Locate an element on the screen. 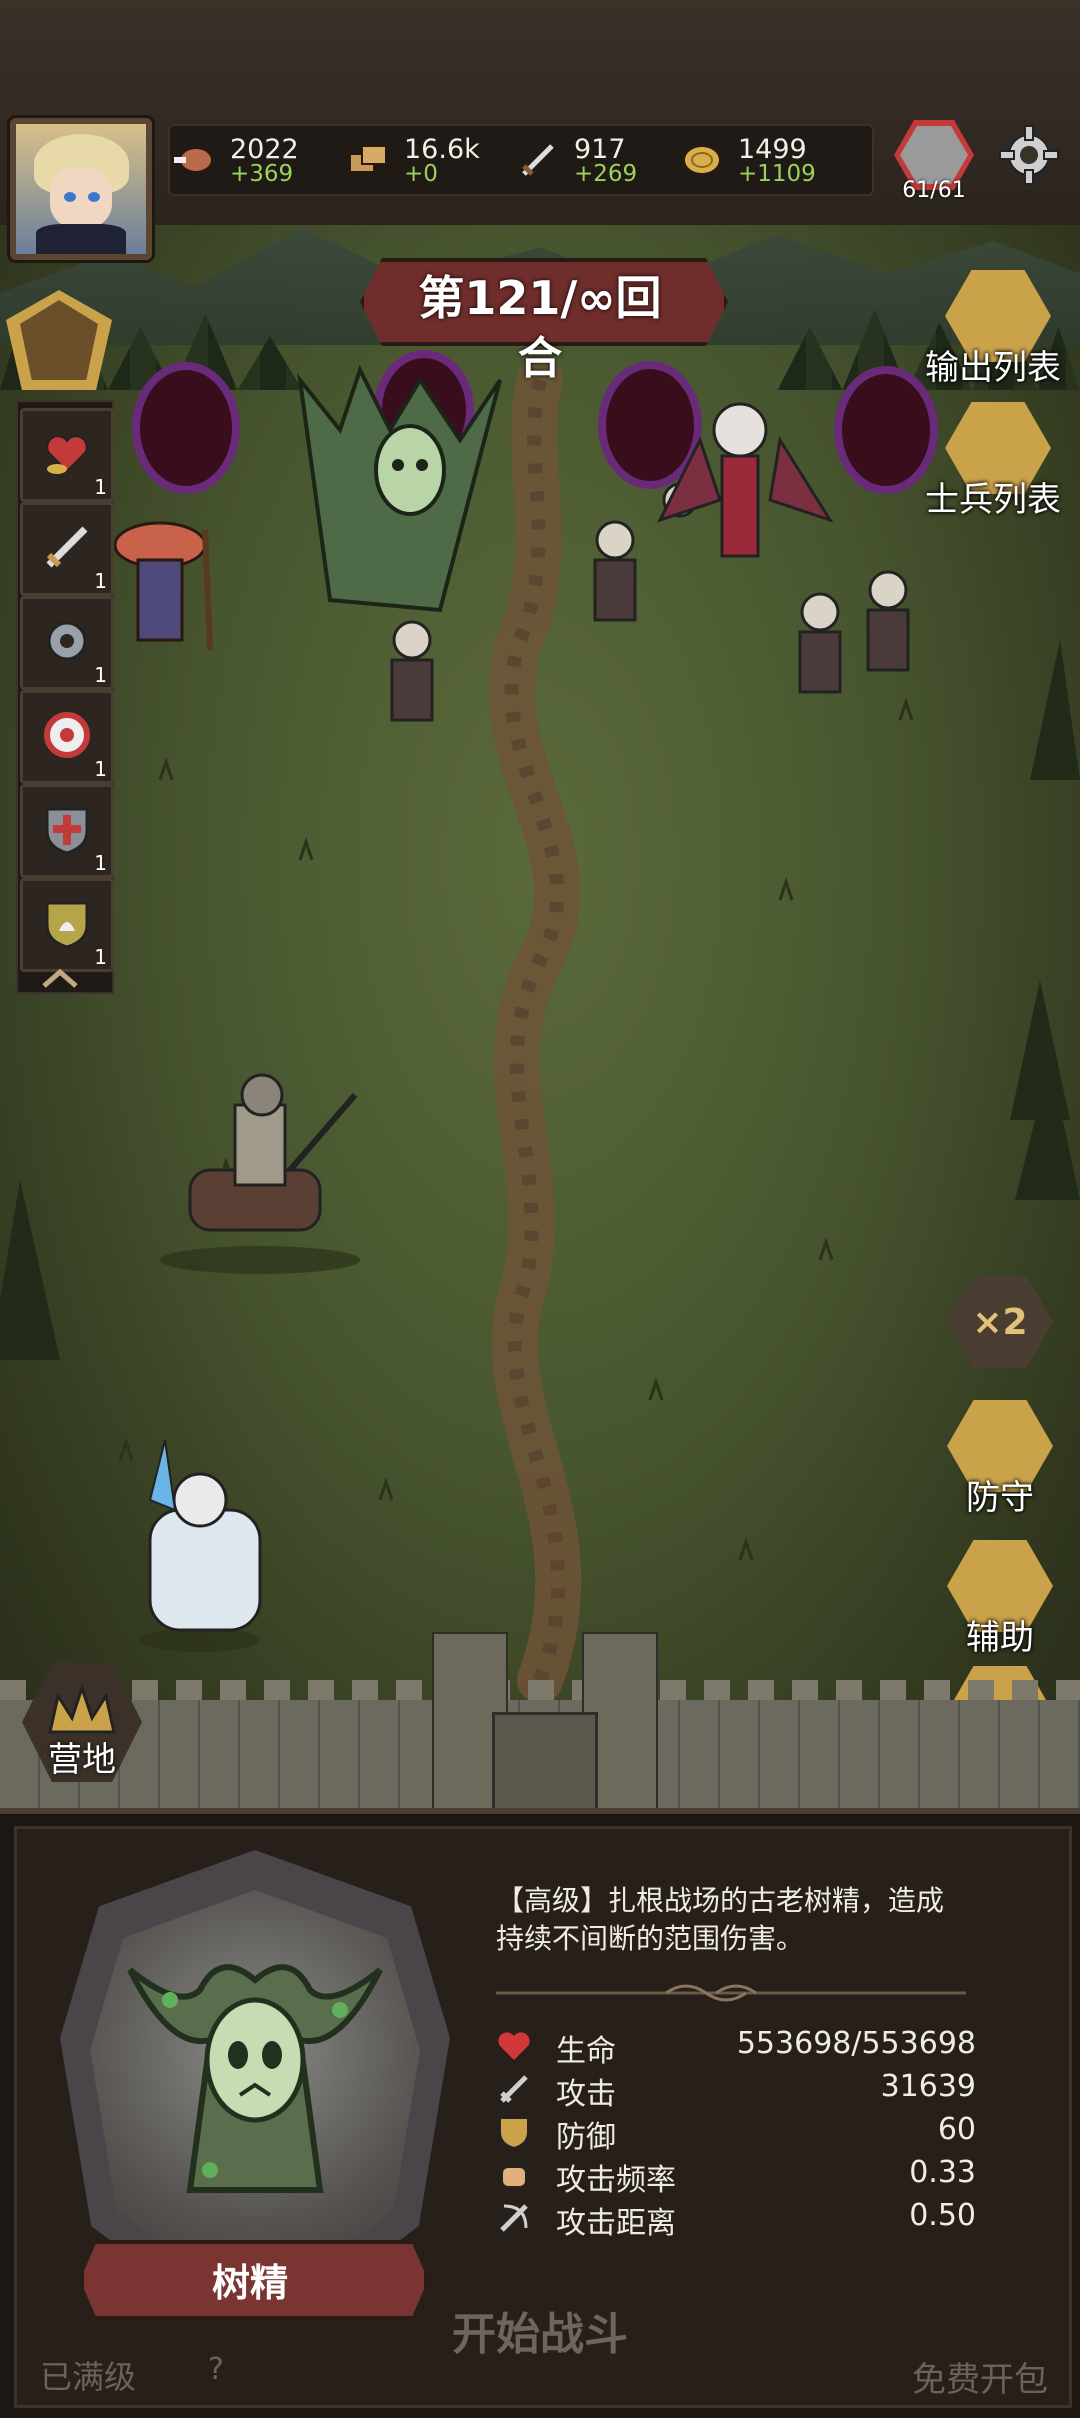  resource-sword: 917 +269 is located at coordinates (596, 160).